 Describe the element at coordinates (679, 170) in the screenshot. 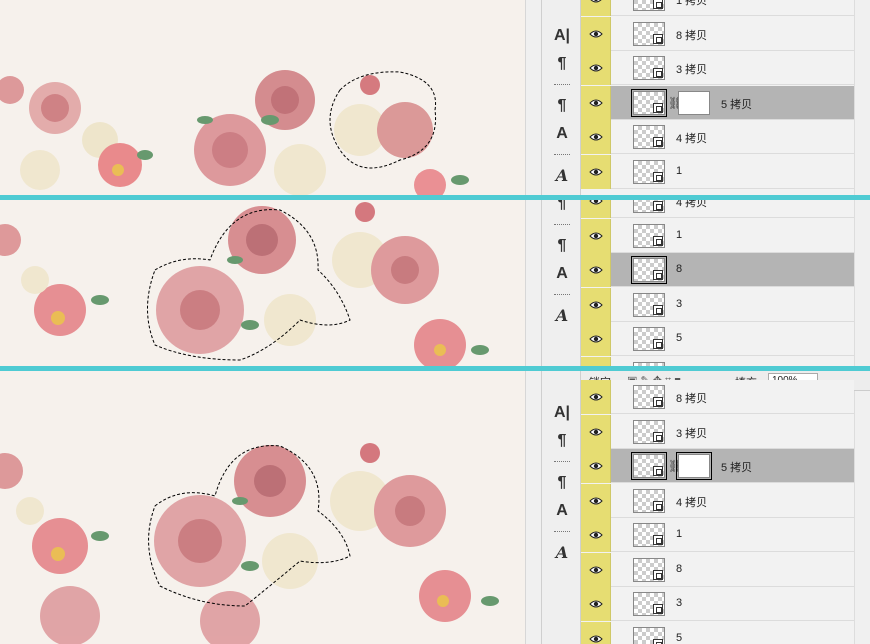

I see `layer-name: 1` at that location.